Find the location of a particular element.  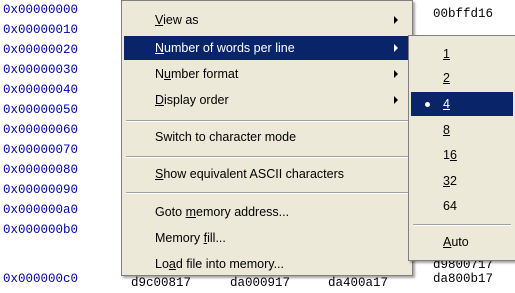

submenu-item-16: 16 is located at coordinates (462, 155).